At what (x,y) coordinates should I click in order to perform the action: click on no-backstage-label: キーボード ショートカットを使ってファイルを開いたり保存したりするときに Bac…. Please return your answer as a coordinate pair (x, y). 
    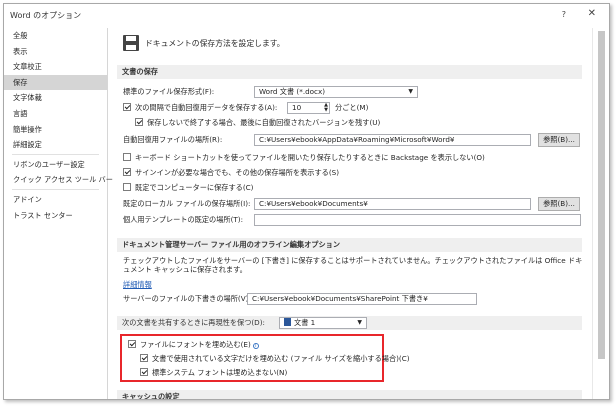
    Looking at the image, I should click on (310, 157).